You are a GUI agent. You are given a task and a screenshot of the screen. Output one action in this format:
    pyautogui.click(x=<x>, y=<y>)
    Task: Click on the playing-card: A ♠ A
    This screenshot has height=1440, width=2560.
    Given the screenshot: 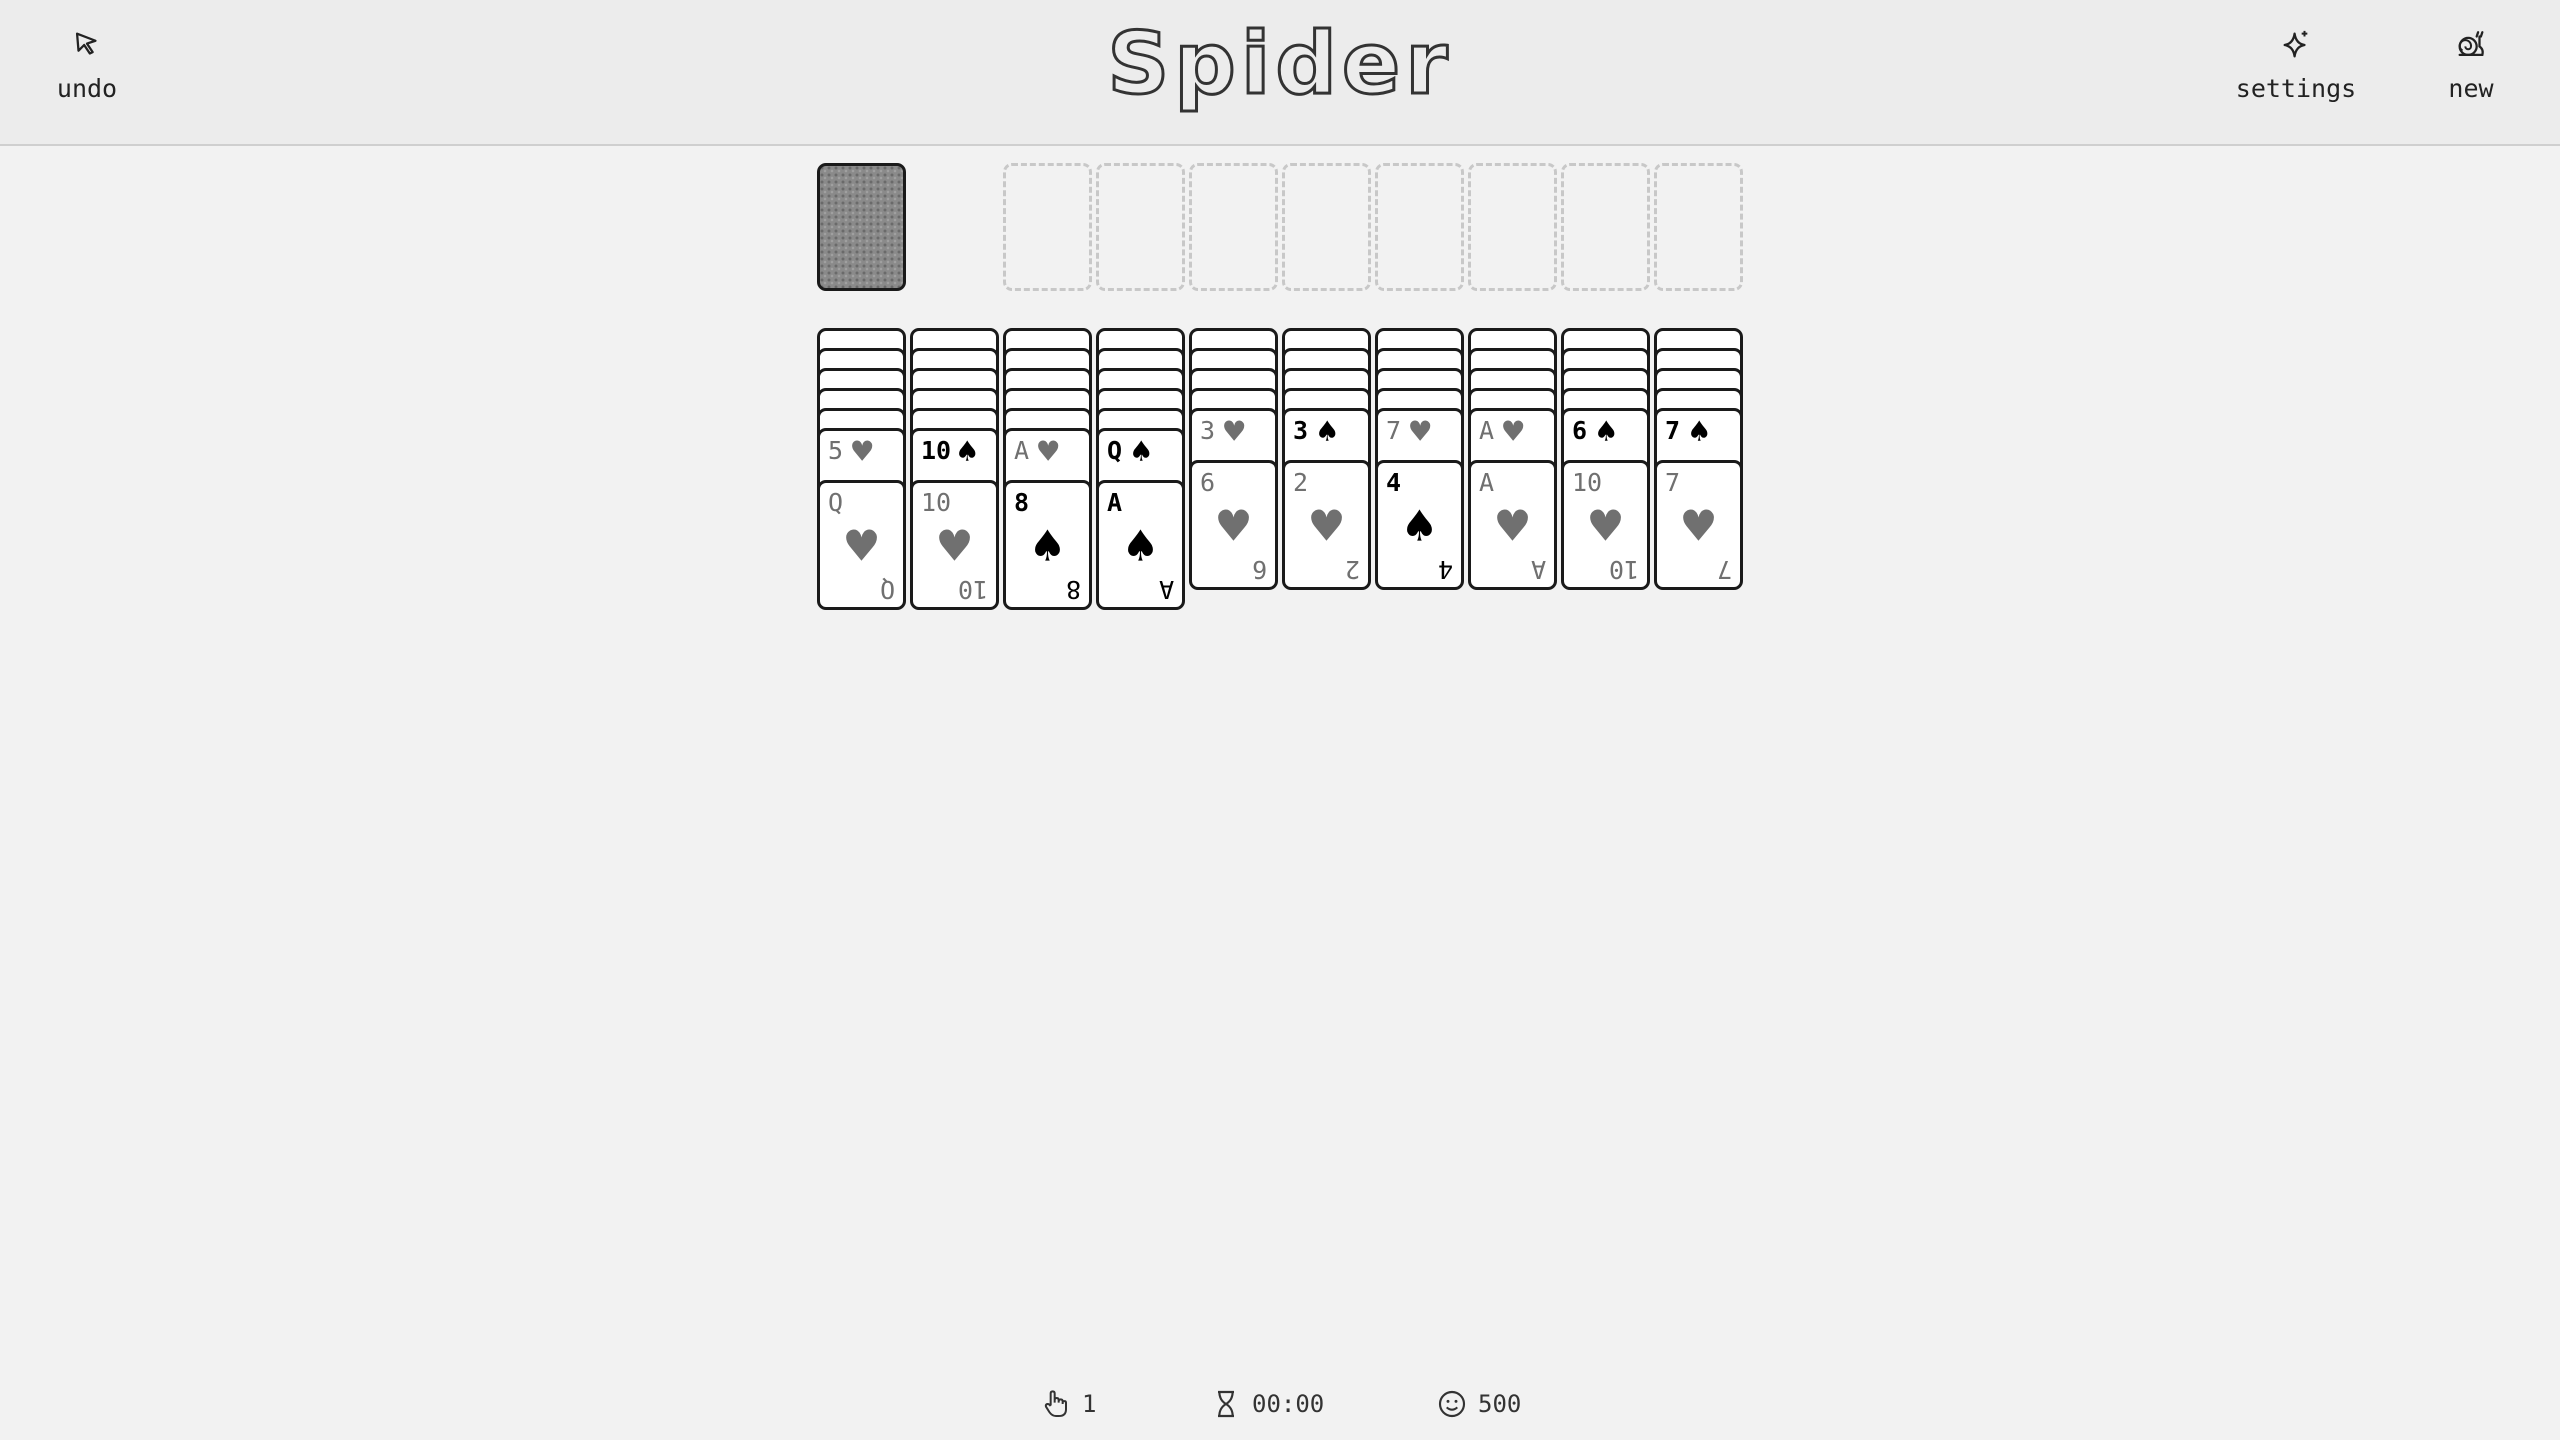 What is the action you would take?
    pyautogui.click(x=1140, y=545)
    